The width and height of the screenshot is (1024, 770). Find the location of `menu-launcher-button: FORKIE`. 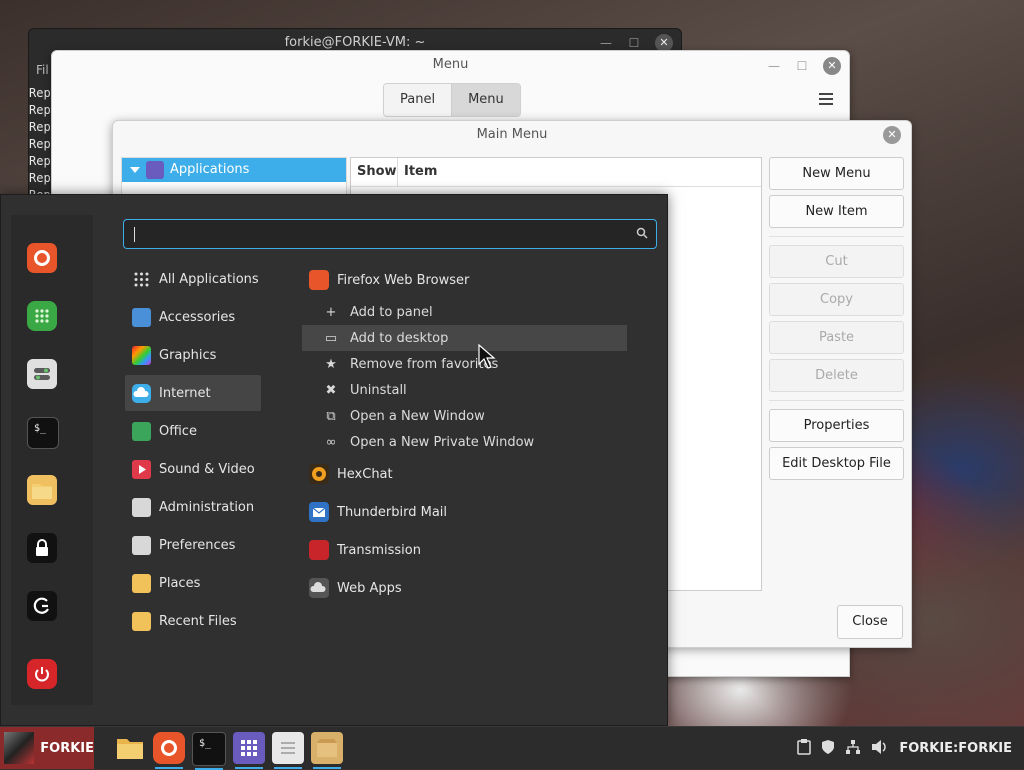

menu-launcher-button: FORKIE is located at coordinates (47, 748).